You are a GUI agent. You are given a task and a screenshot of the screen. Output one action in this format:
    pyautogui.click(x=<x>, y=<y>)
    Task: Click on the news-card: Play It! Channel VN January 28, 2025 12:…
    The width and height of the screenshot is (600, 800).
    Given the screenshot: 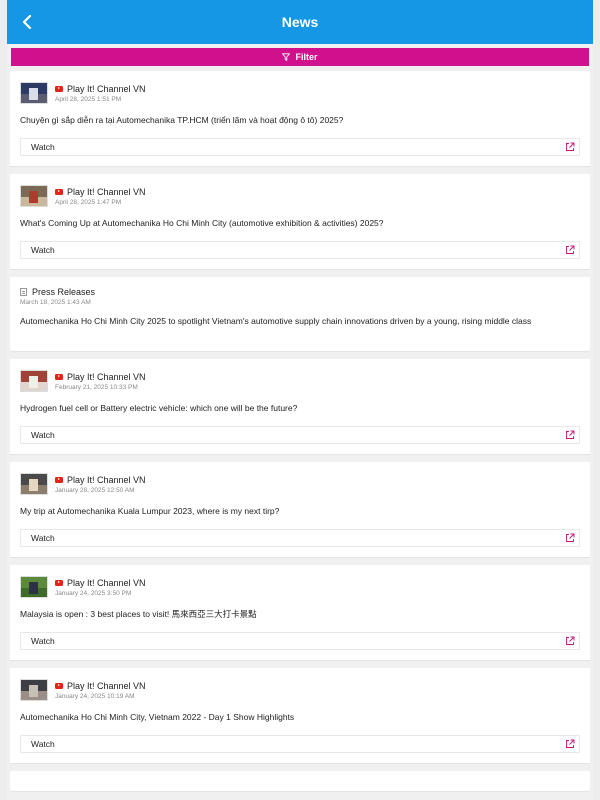 What is the action you would take?
    pyautogui.click(x=300, y=510)
    